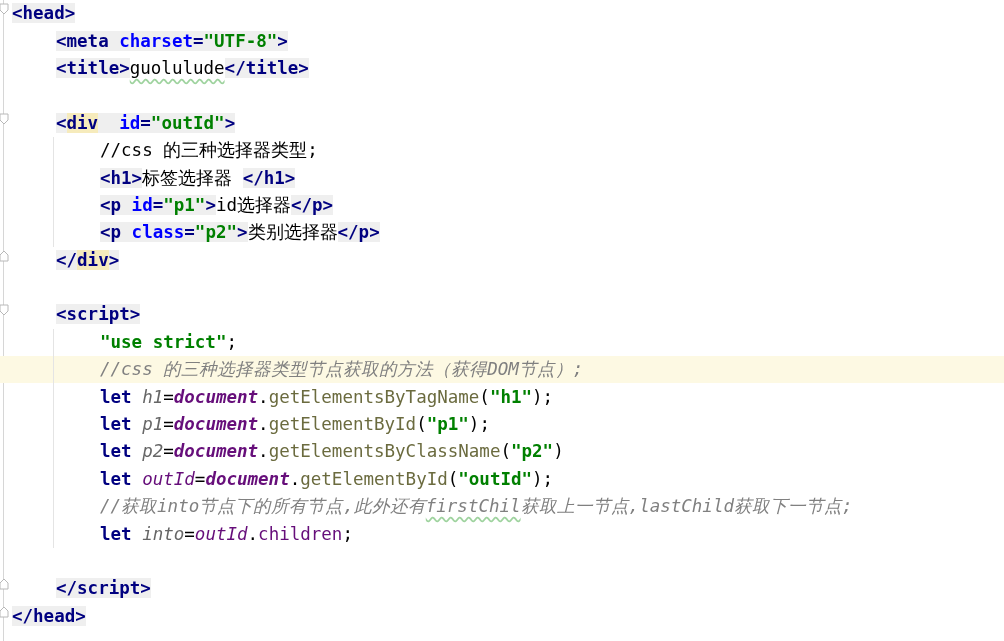 The image size is (1004, 641). I want to click on code-line: "use strict";, so click(168, 342).